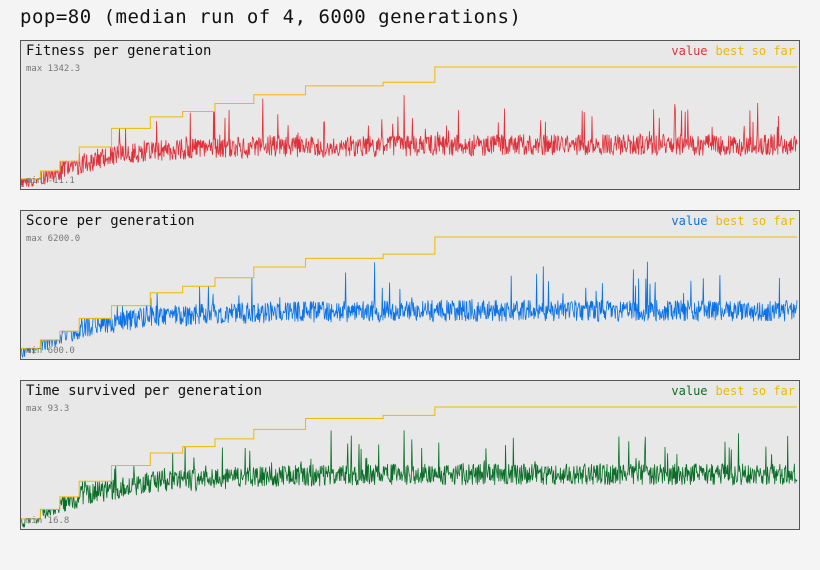  What do you see at coordinates (50, 181) in the screenshot?
I see `min-label: min -11.1` at bounding box center [50, 181].